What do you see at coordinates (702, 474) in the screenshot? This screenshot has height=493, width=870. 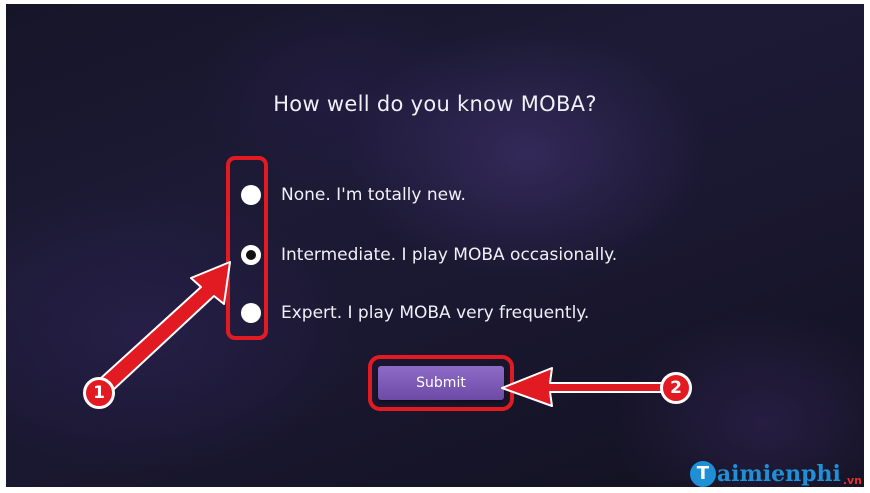 I see `watermark-t-icon: T` at bounding box center [702, 474].